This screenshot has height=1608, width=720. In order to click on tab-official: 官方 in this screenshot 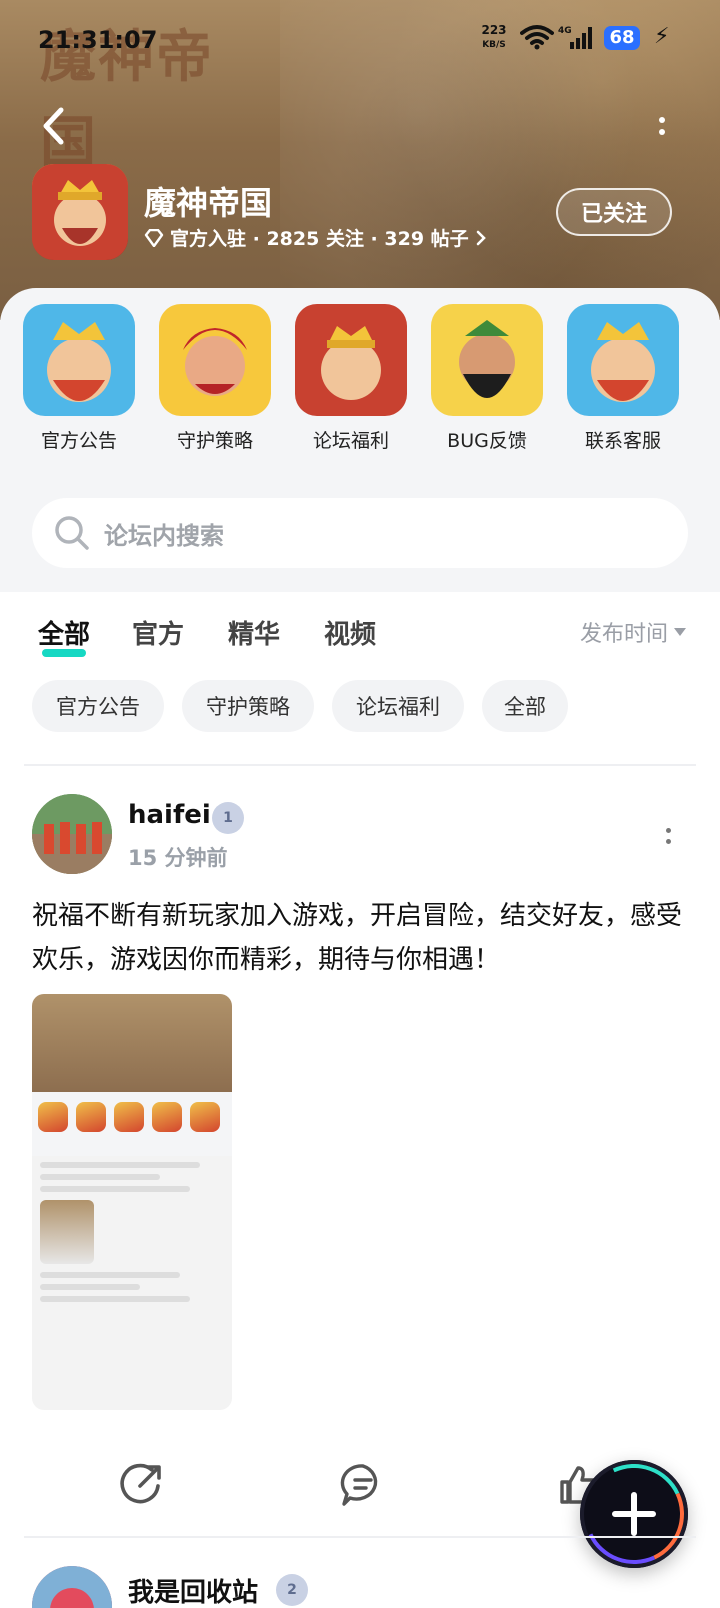, I will do `click(158, 632)`.